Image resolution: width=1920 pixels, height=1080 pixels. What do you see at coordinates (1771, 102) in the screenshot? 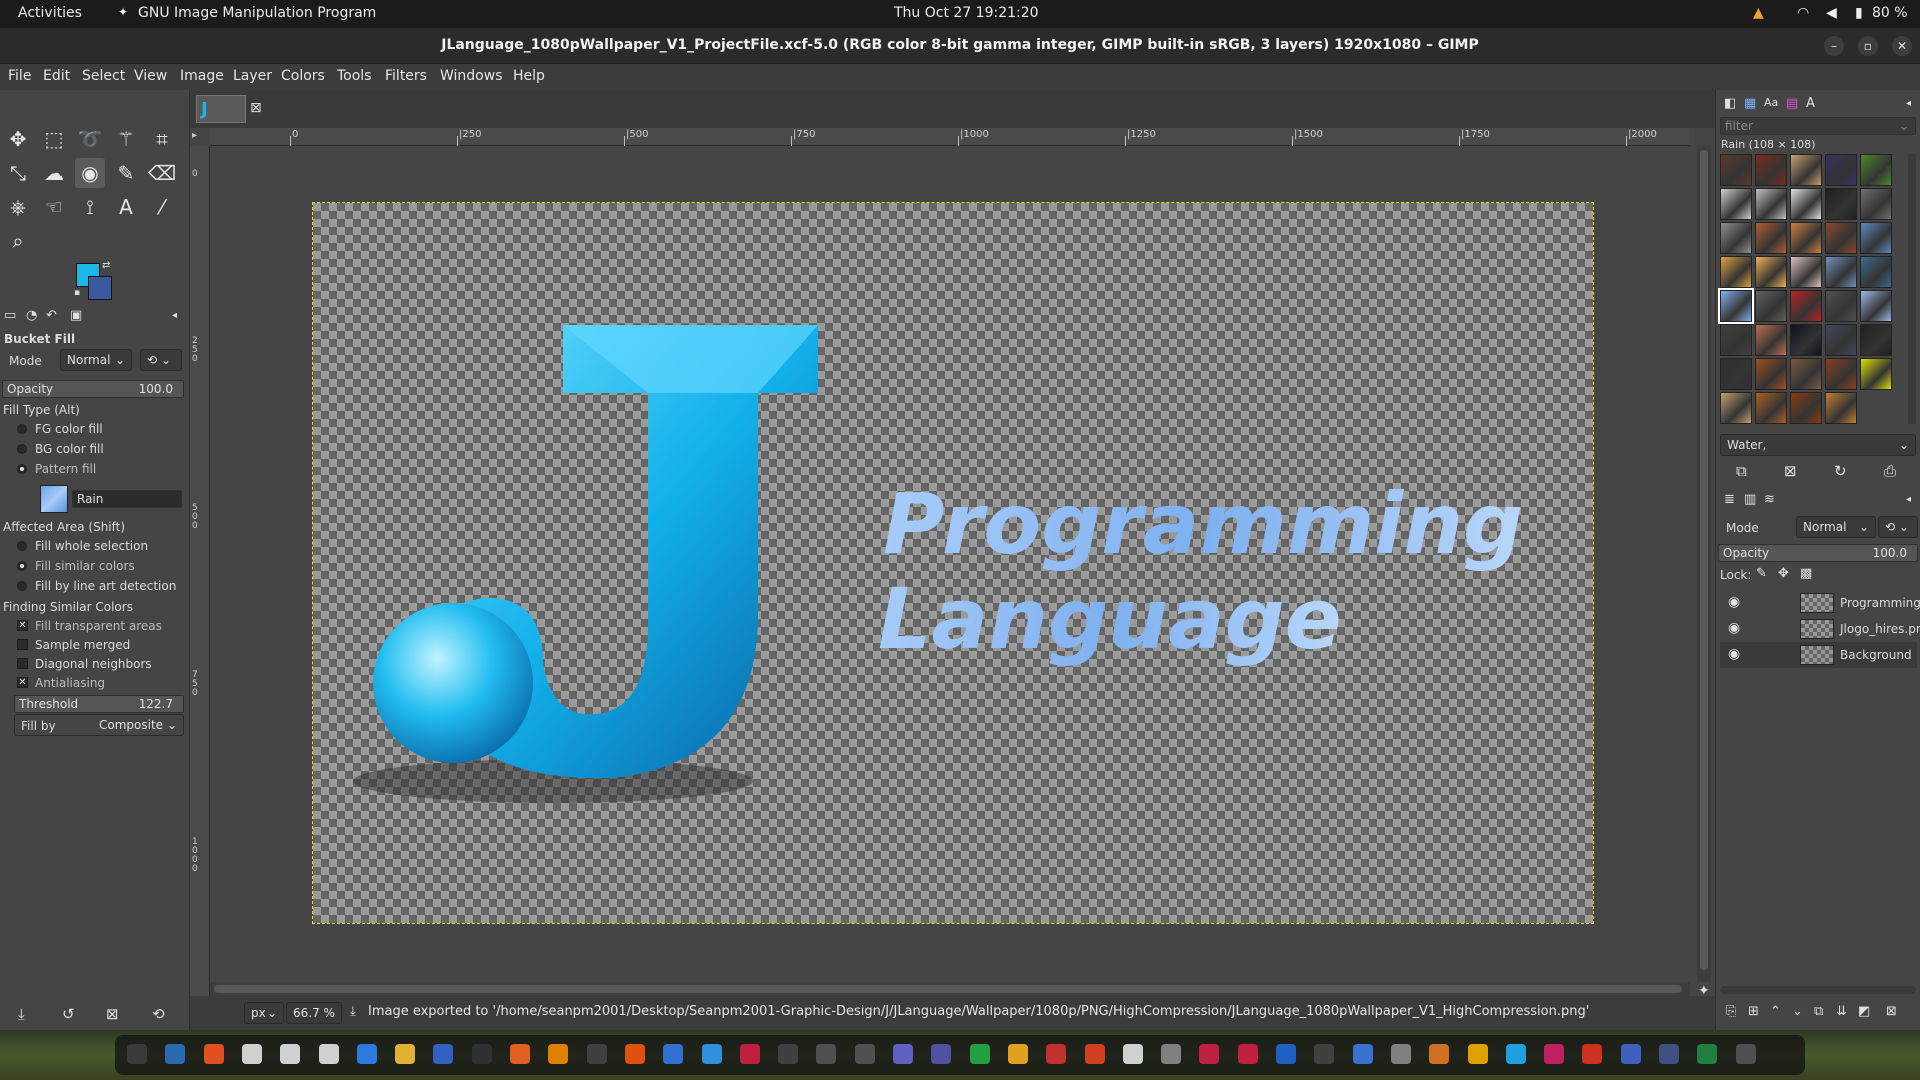
I see `fonts-tab-icon: Aa` at bounding box center [1771, 102].